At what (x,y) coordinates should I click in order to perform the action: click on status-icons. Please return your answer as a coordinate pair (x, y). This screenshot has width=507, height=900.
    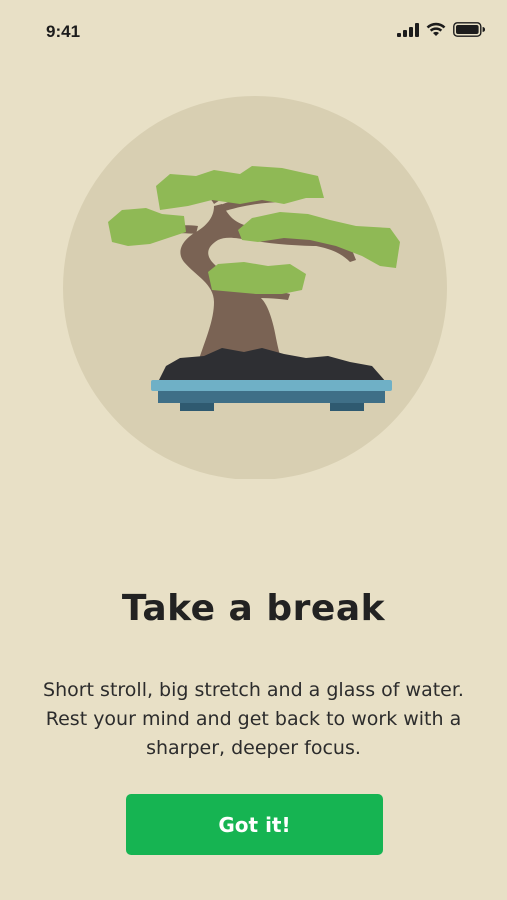
    Looking at the image, I should click on (441, 29).